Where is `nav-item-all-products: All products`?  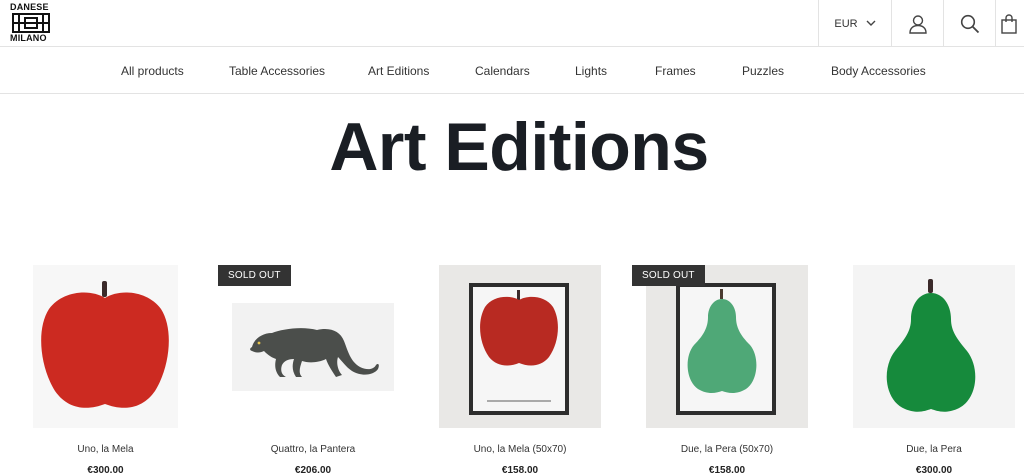 nav-item-all-products: All products is located at coordinates (152, 71).